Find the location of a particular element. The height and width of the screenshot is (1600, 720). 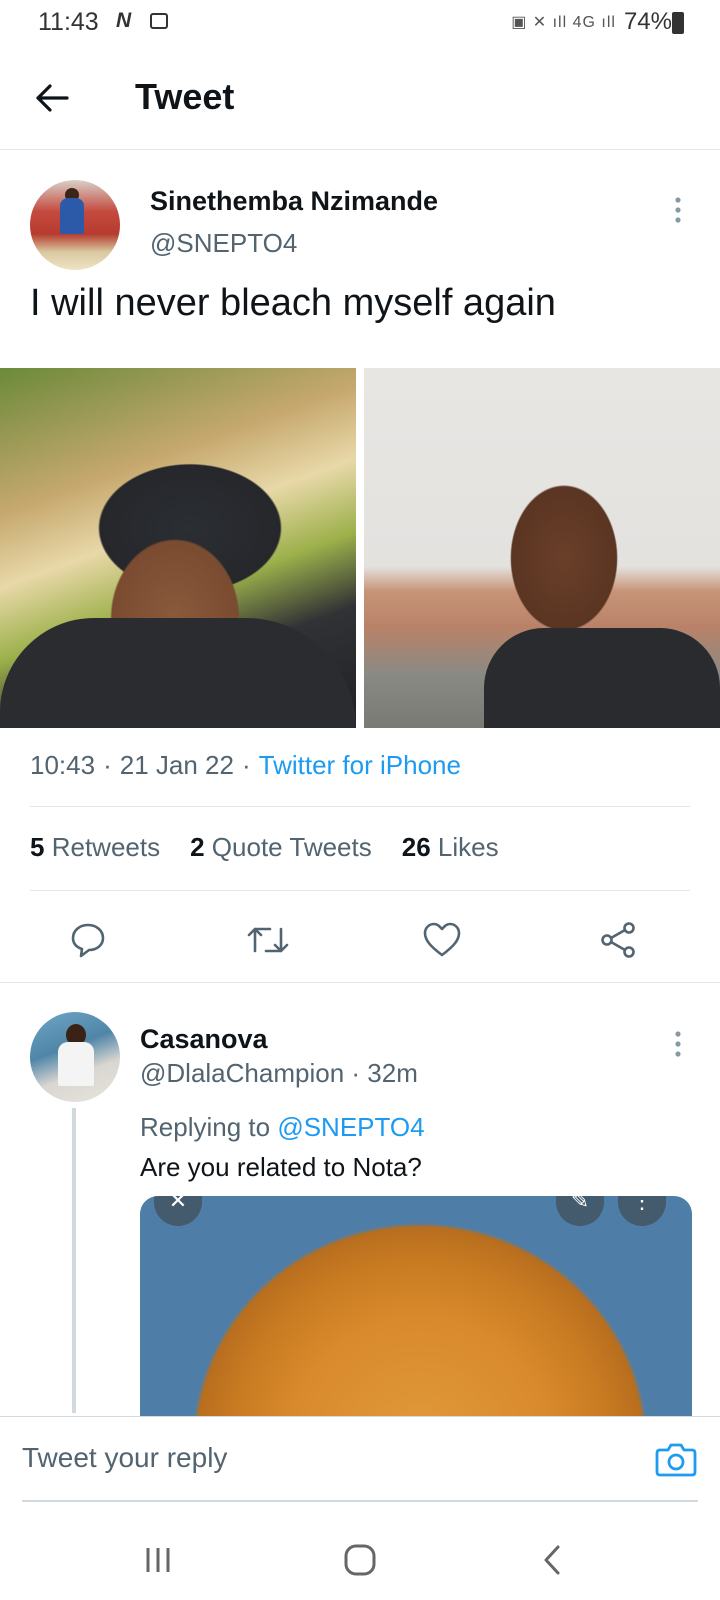

replying-to: Replying to @SNEPTO4 is located at coordinates (282, 1127).